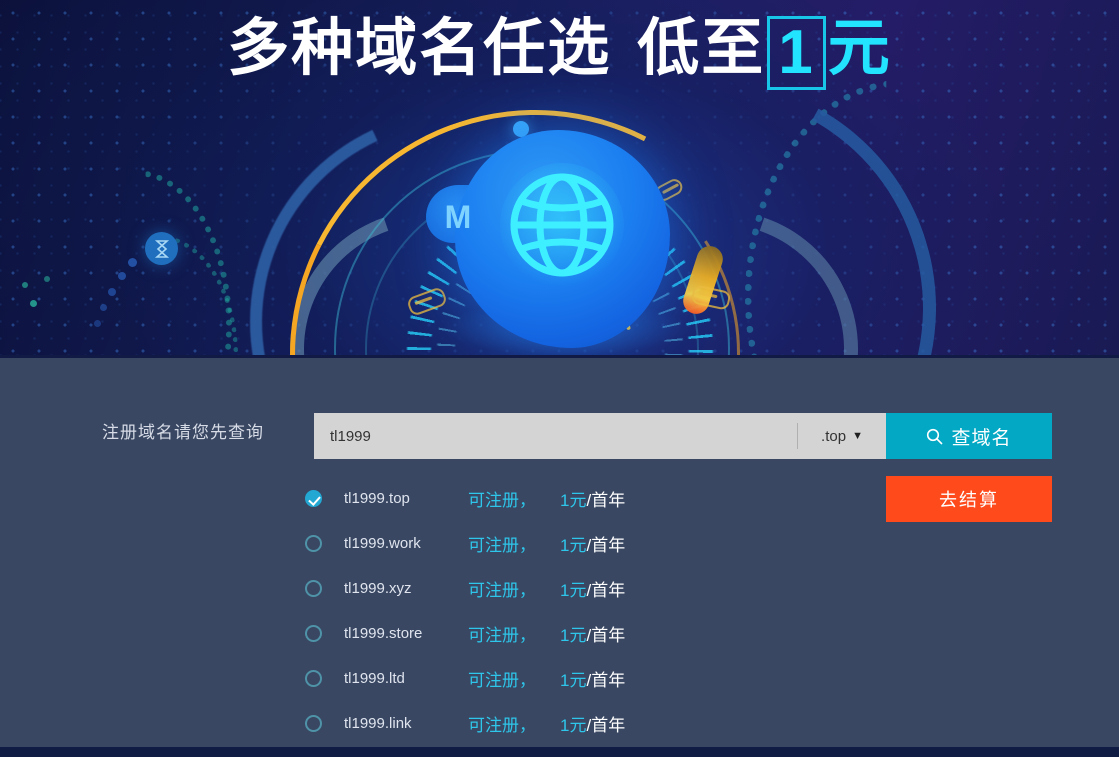 The height and width of the screenshot is (757, 1119). Describe the element at coordinates (161, 248) in the screenshot. I see `hourglass-icon` at that location.